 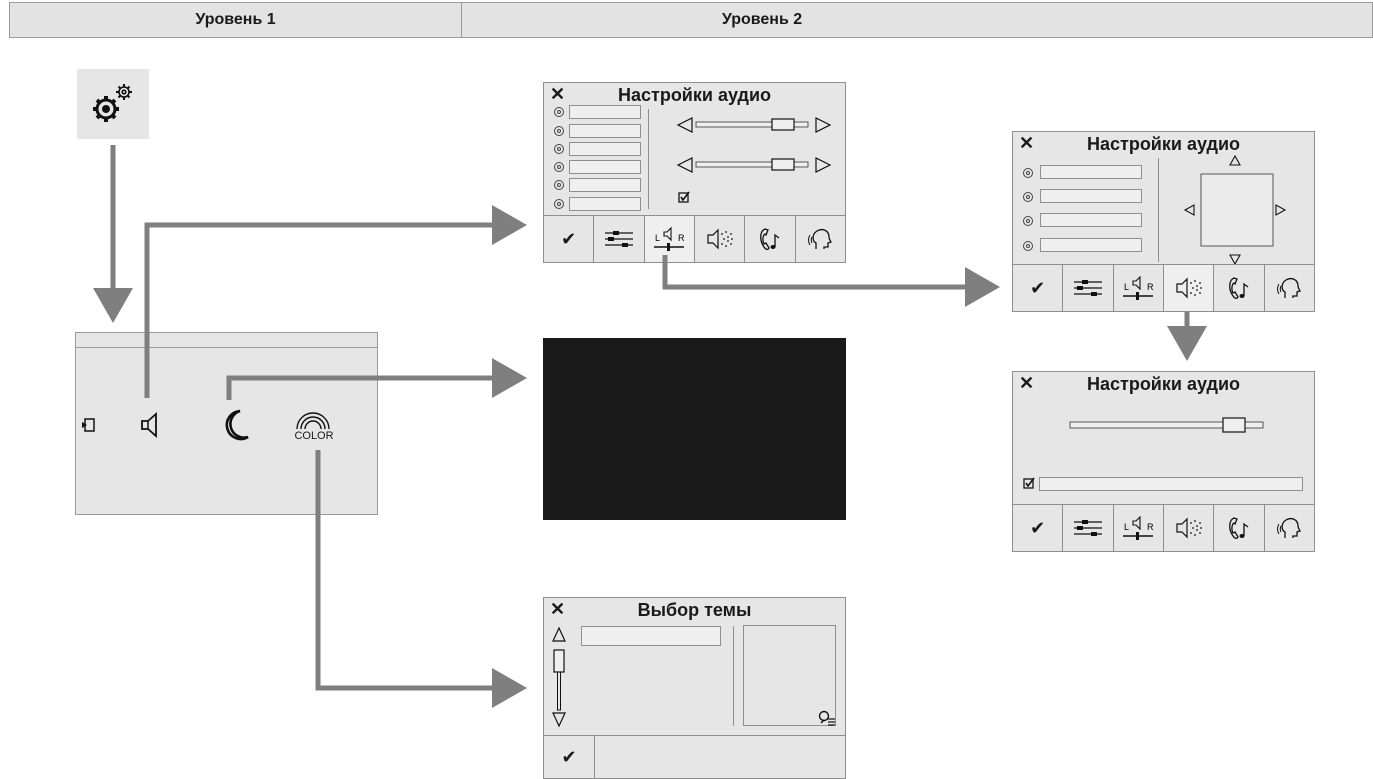 I want to click on tab-bar: ✔, so click(x=694, y=756).